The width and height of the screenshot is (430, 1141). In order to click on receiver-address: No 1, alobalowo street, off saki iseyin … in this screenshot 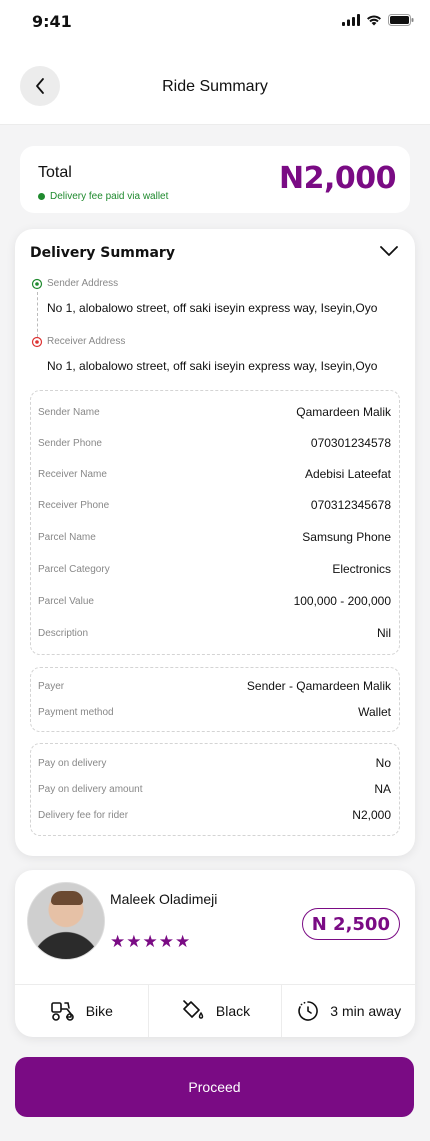, I will do `click(212, 366)`.